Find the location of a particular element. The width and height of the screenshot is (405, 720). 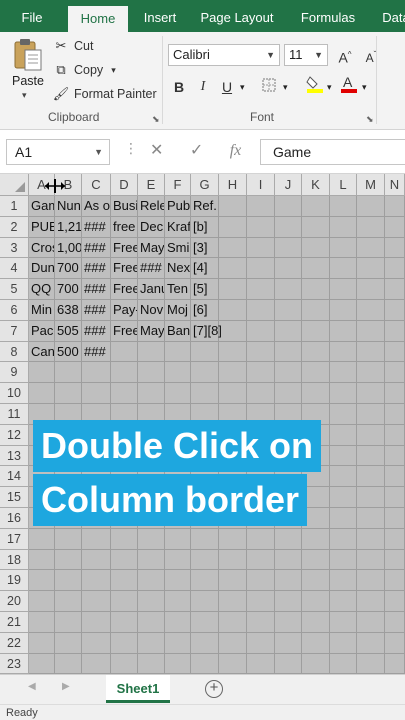

row-header-9: 9 is located at coordinates (14, 373).